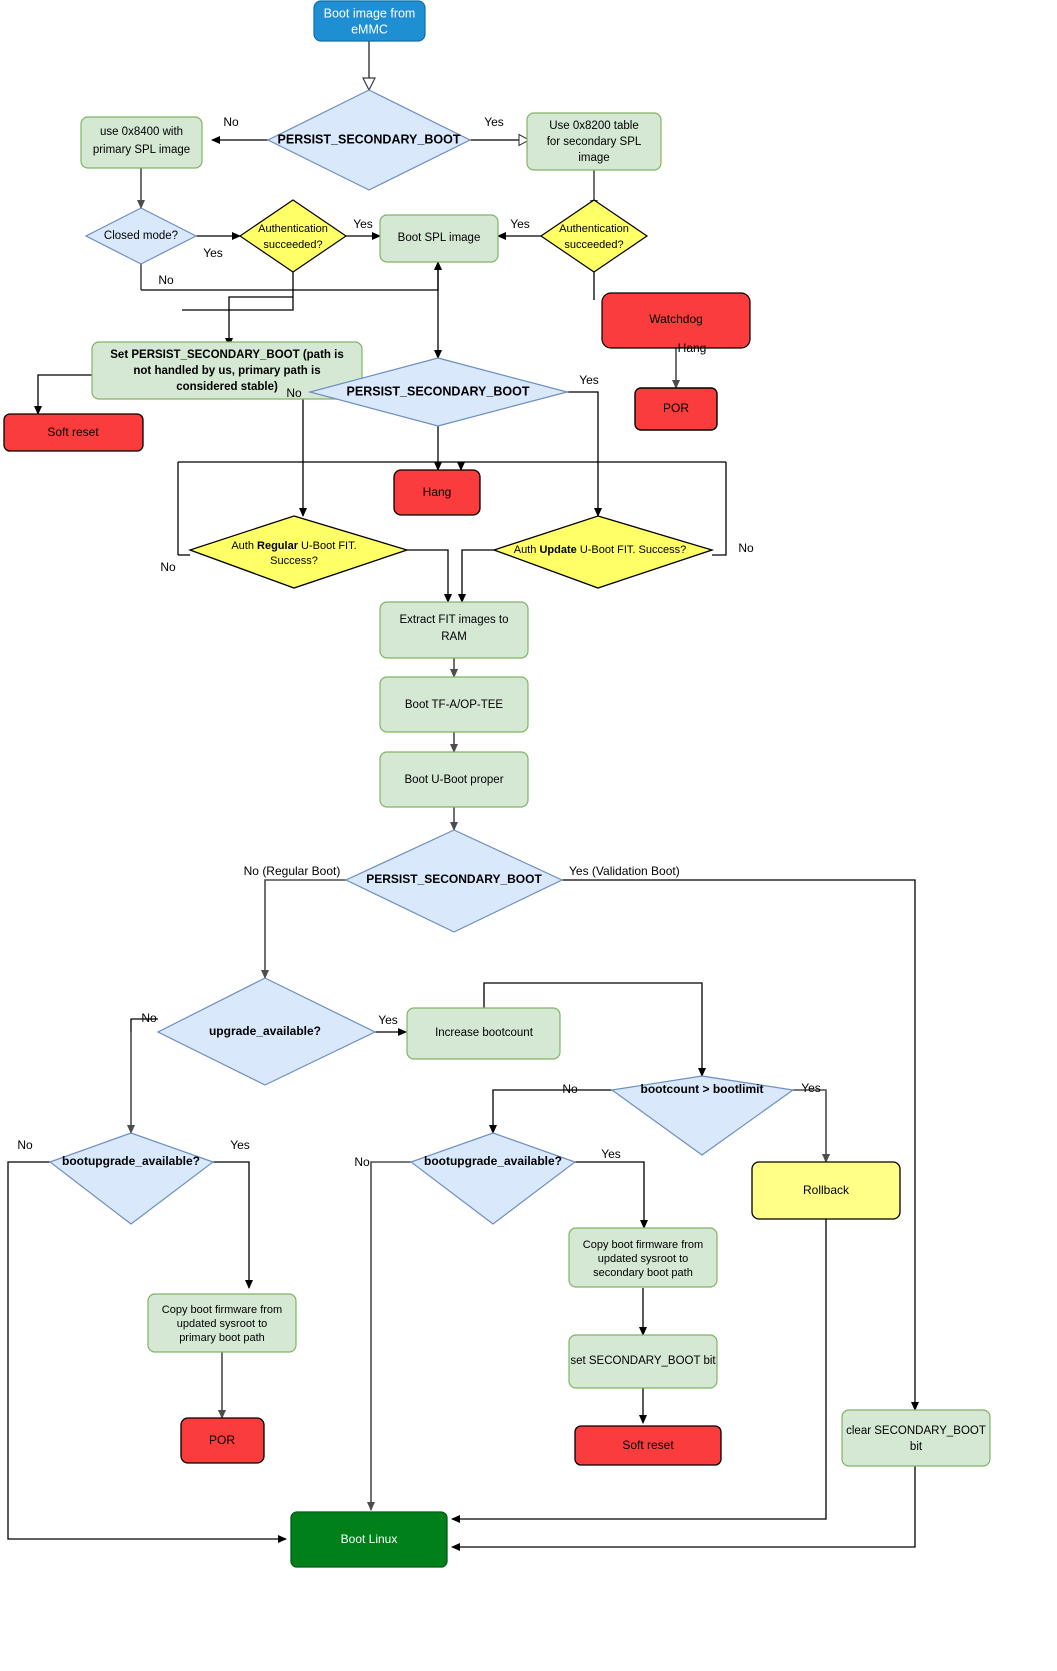  Describe the element at coordinates (166, 280) in the screenshot. I see `edge-label-closedmode-no: No` at that location.